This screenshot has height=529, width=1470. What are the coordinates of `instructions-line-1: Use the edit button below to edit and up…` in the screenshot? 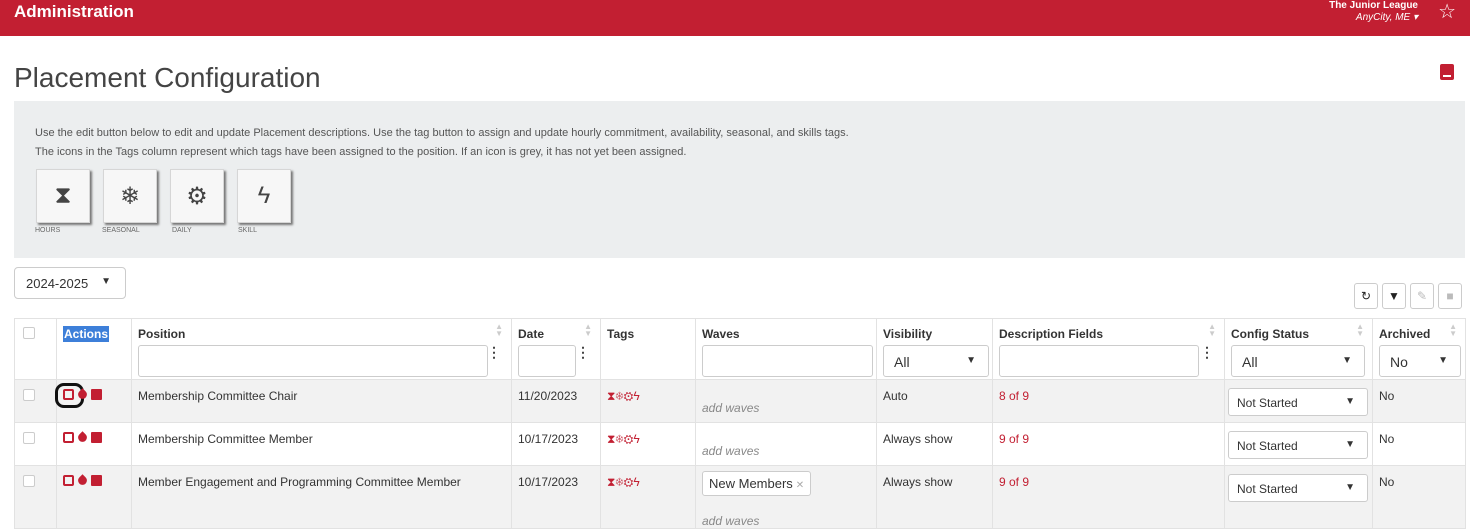 It's located at (442, 133).